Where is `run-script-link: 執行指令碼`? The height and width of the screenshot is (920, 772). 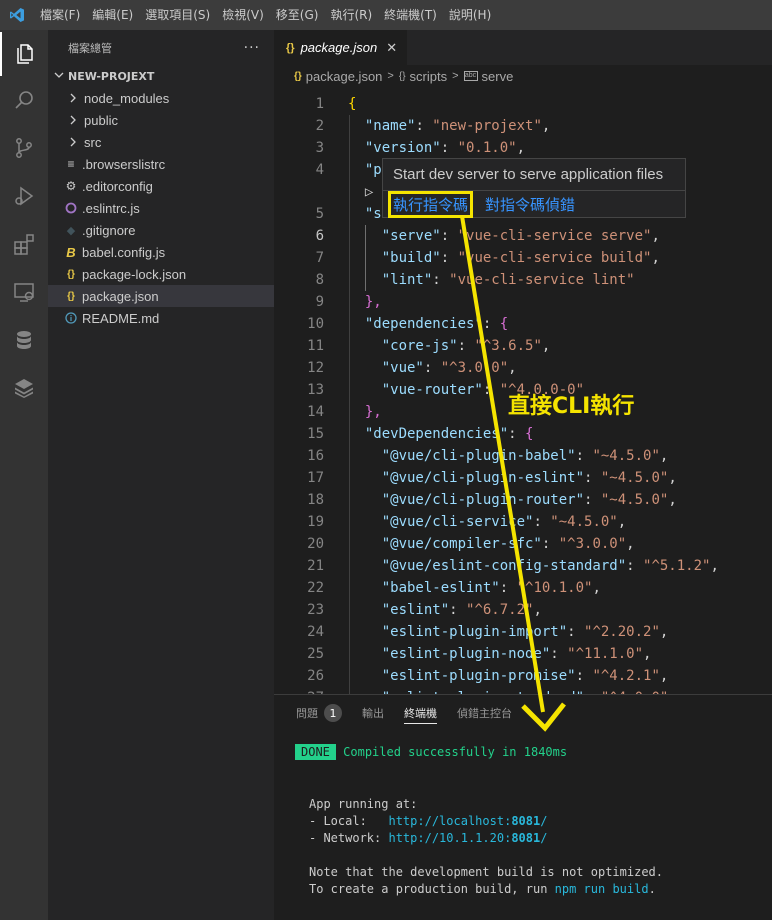
run-script-link: 執行指令碼 is located at coordinates (431, 204).